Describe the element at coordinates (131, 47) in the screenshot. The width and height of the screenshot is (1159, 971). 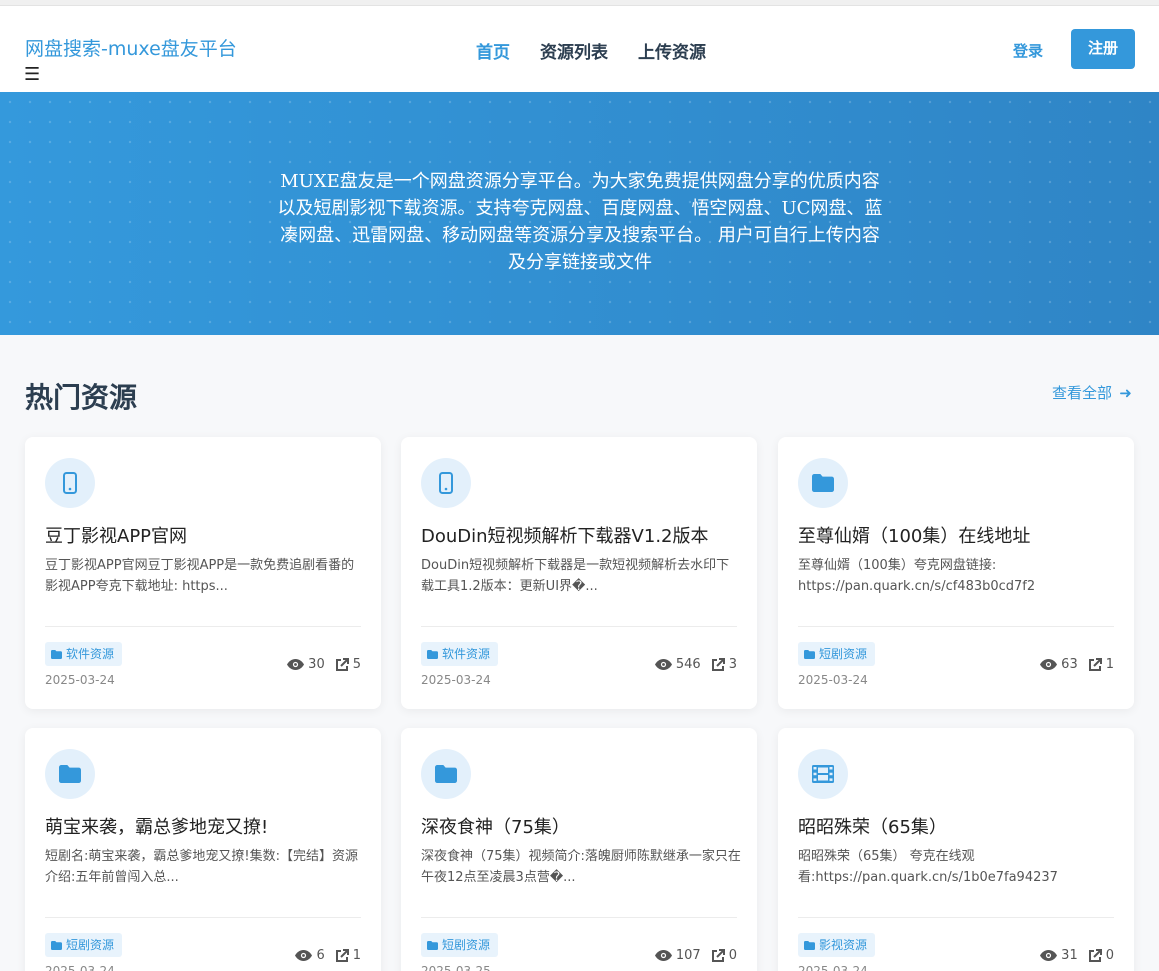
I see `site-logo: 网盘搜索-muxe盘友平台` at that location.